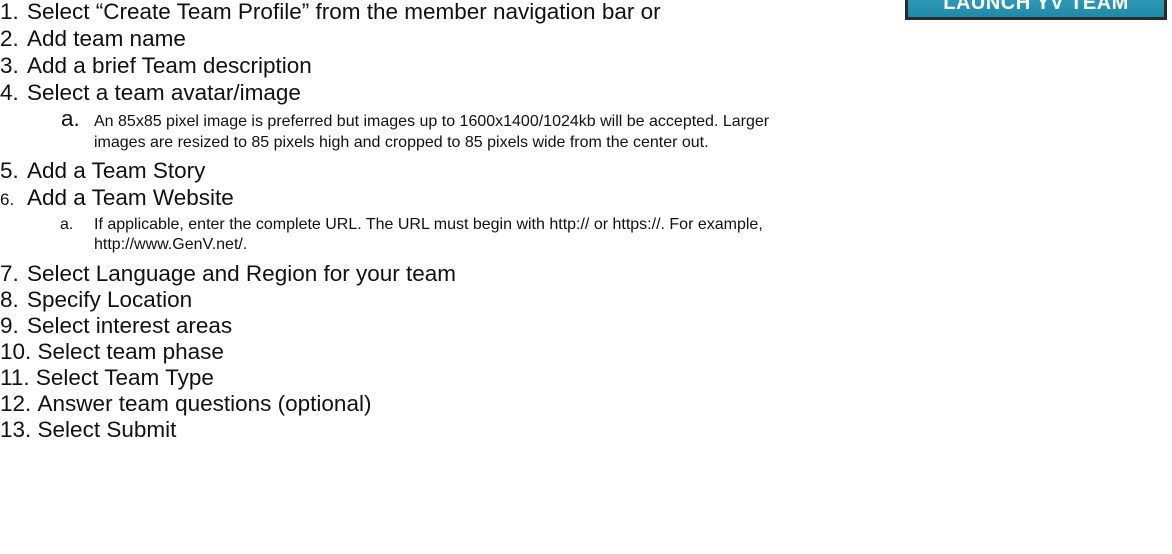  I want to click on step-number: 5., so click(9, 170).